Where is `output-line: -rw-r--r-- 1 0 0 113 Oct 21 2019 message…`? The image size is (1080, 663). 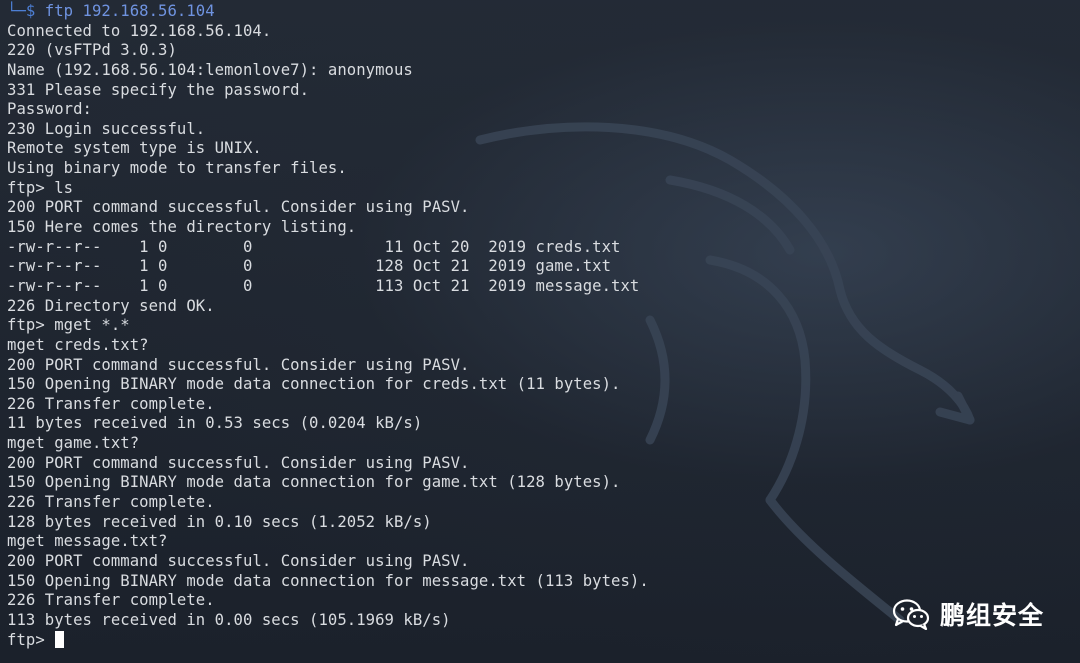 output-line: -rw-r--r-- 1 0 0 113 Oct 21 2019 message… is located at coordinates (323, 285).